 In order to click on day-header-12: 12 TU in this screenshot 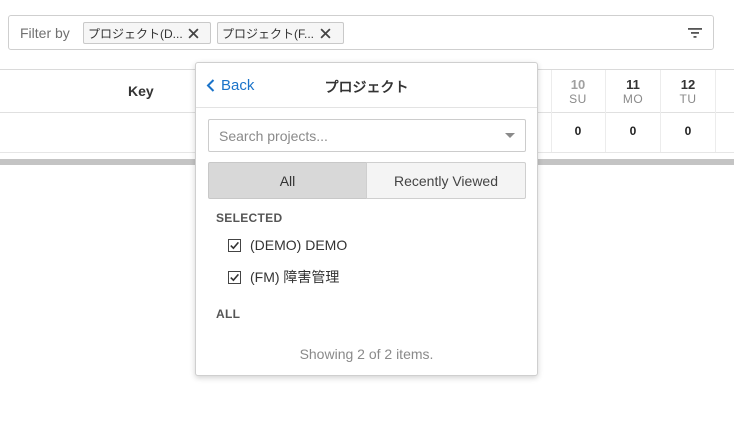, I will do `click(688, 91)`.